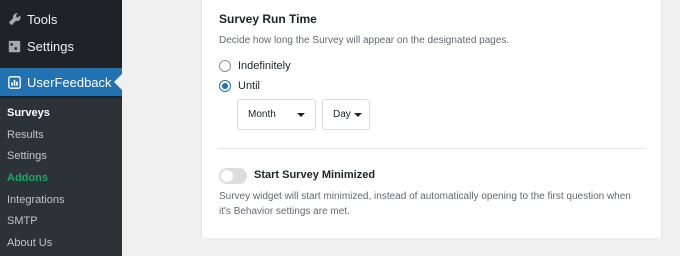  What do you see at coordinates (118, 82) in the screenshot?
I see `active-indicator` at bounding box center [118, 82].